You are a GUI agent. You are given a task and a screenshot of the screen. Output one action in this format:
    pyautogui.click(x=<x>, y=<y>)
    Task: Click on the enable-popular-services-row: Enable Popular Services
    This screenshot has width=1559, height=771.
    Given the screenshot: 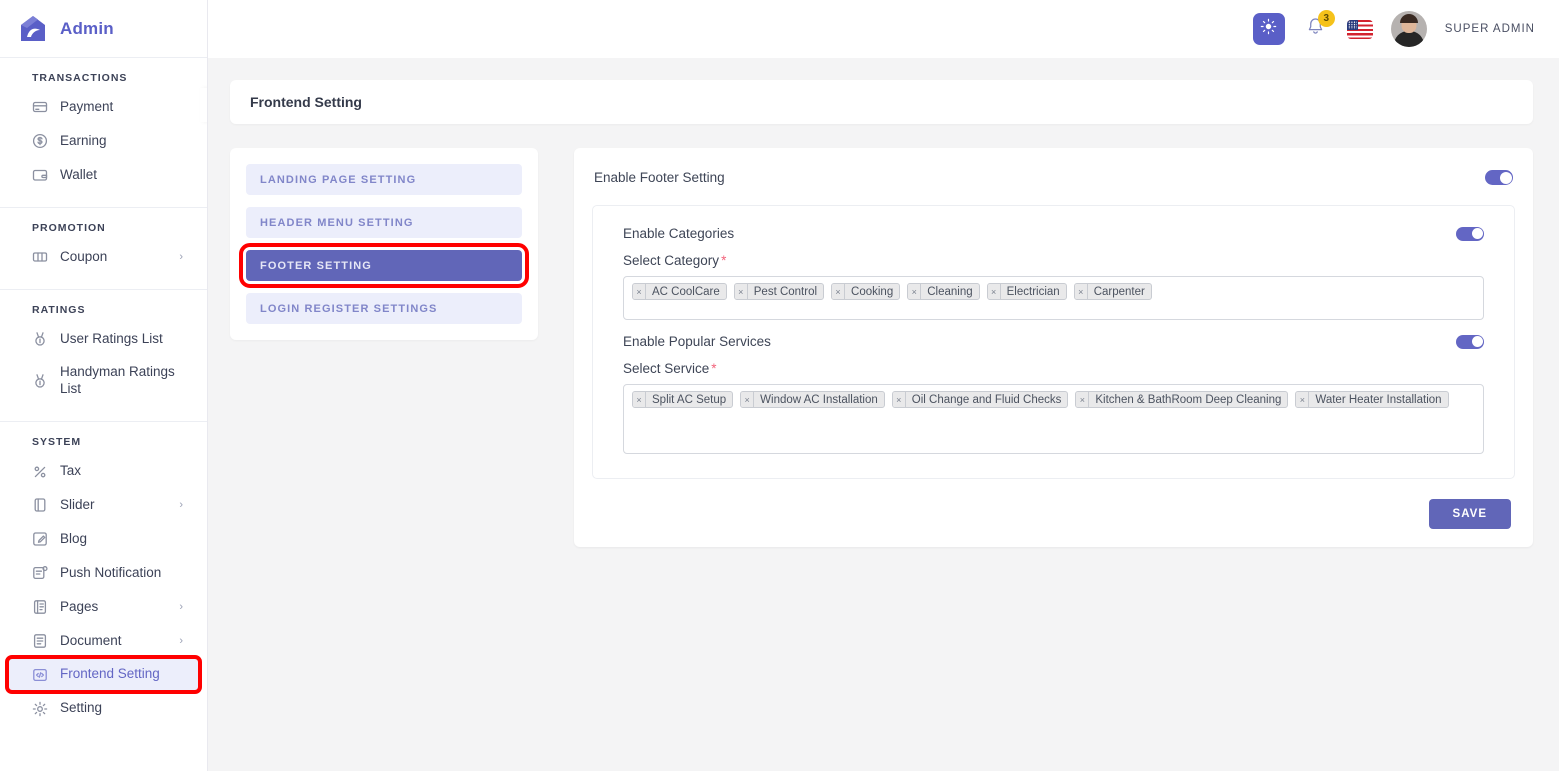 What is the action you would take?
    pyautogui.click(x=1053, y=341)
    